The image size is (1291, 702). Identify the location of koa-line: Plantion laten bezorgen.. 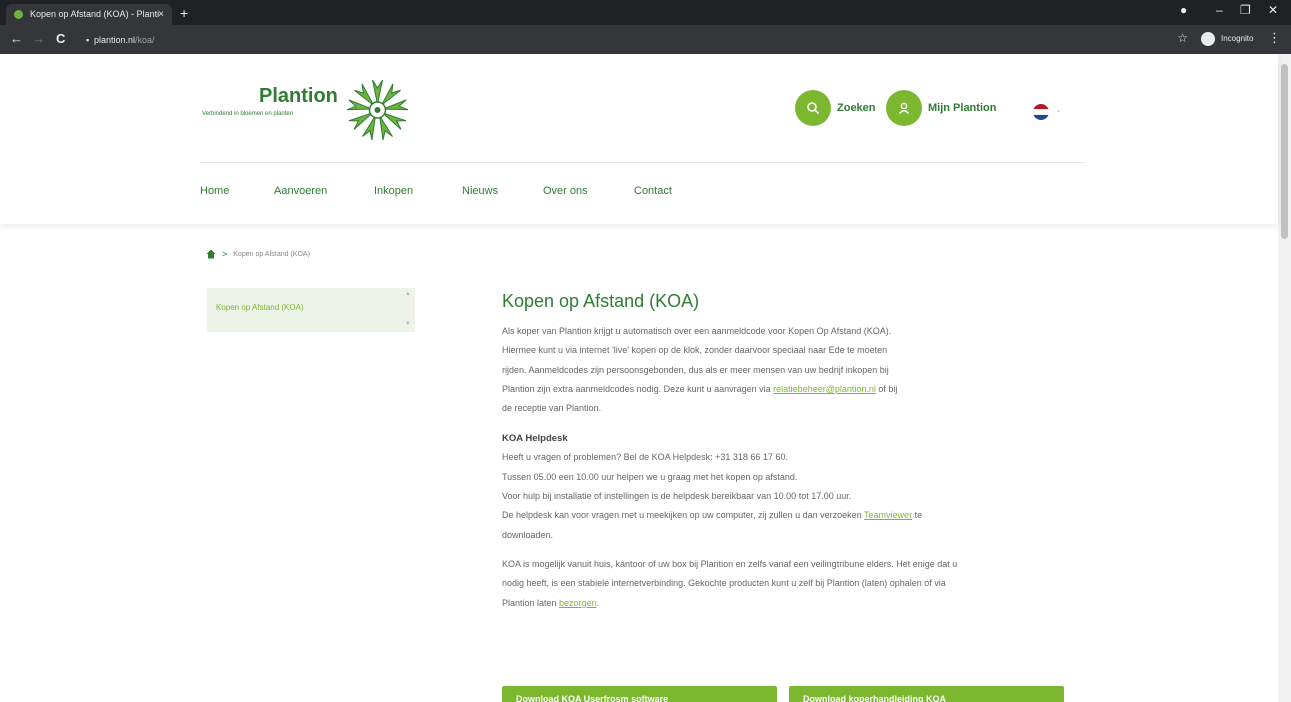
(792, 603).